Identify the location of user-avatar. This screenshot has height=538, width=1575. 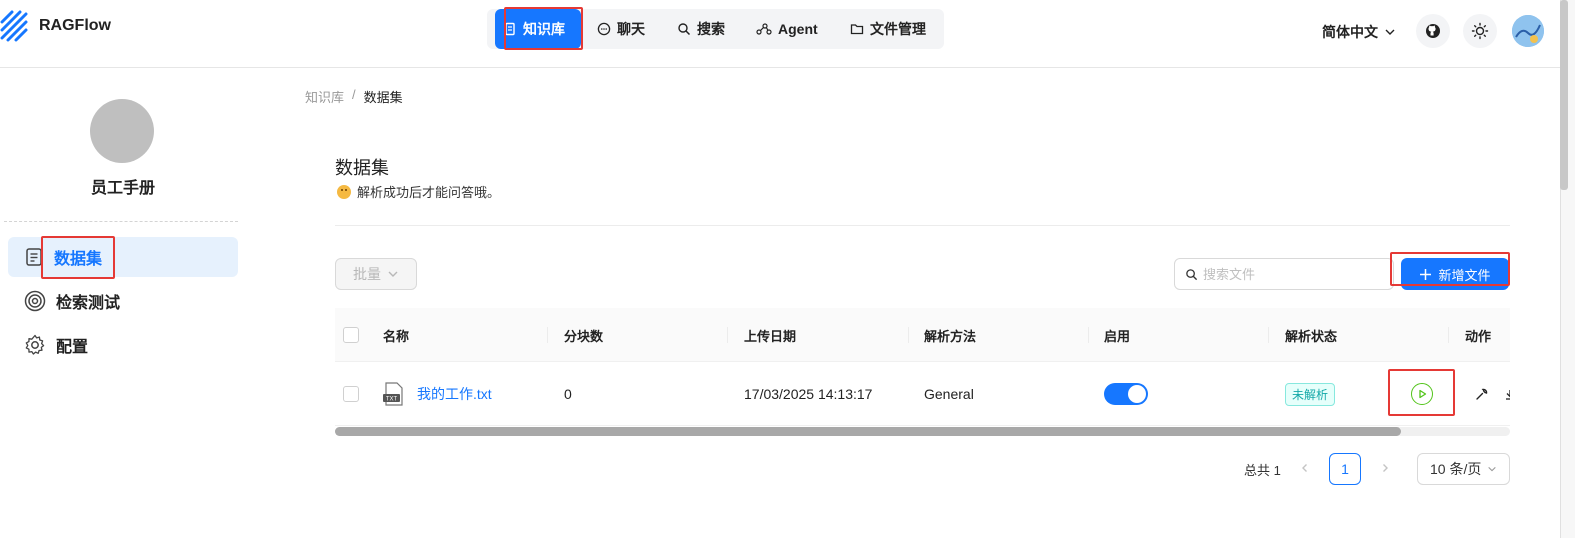
(1528, 31).